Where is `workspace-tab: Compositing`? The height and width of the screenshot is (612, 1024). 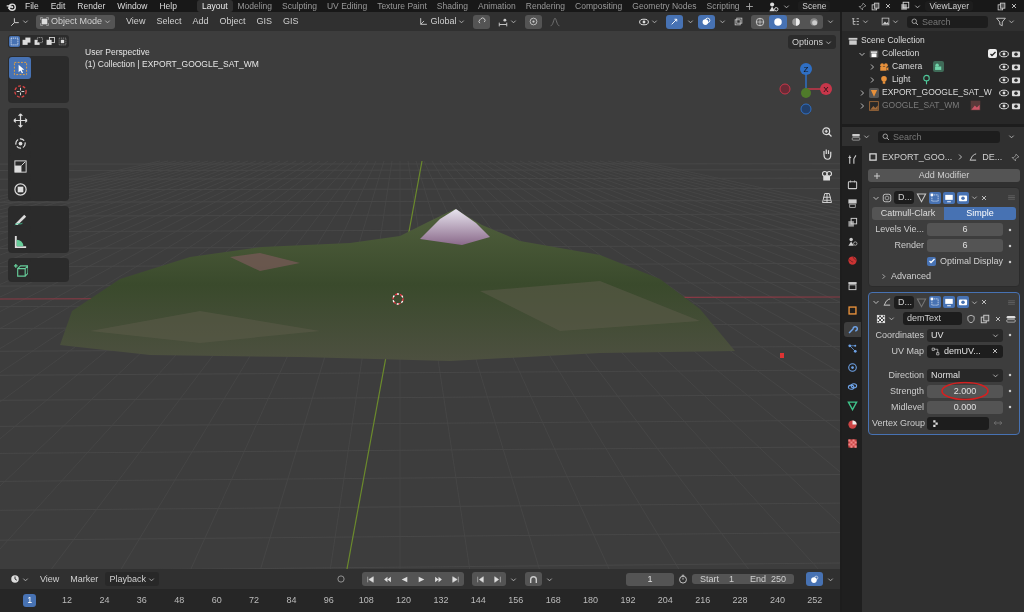
workspace-tab: Compositing is located at coordinates (599, 6).